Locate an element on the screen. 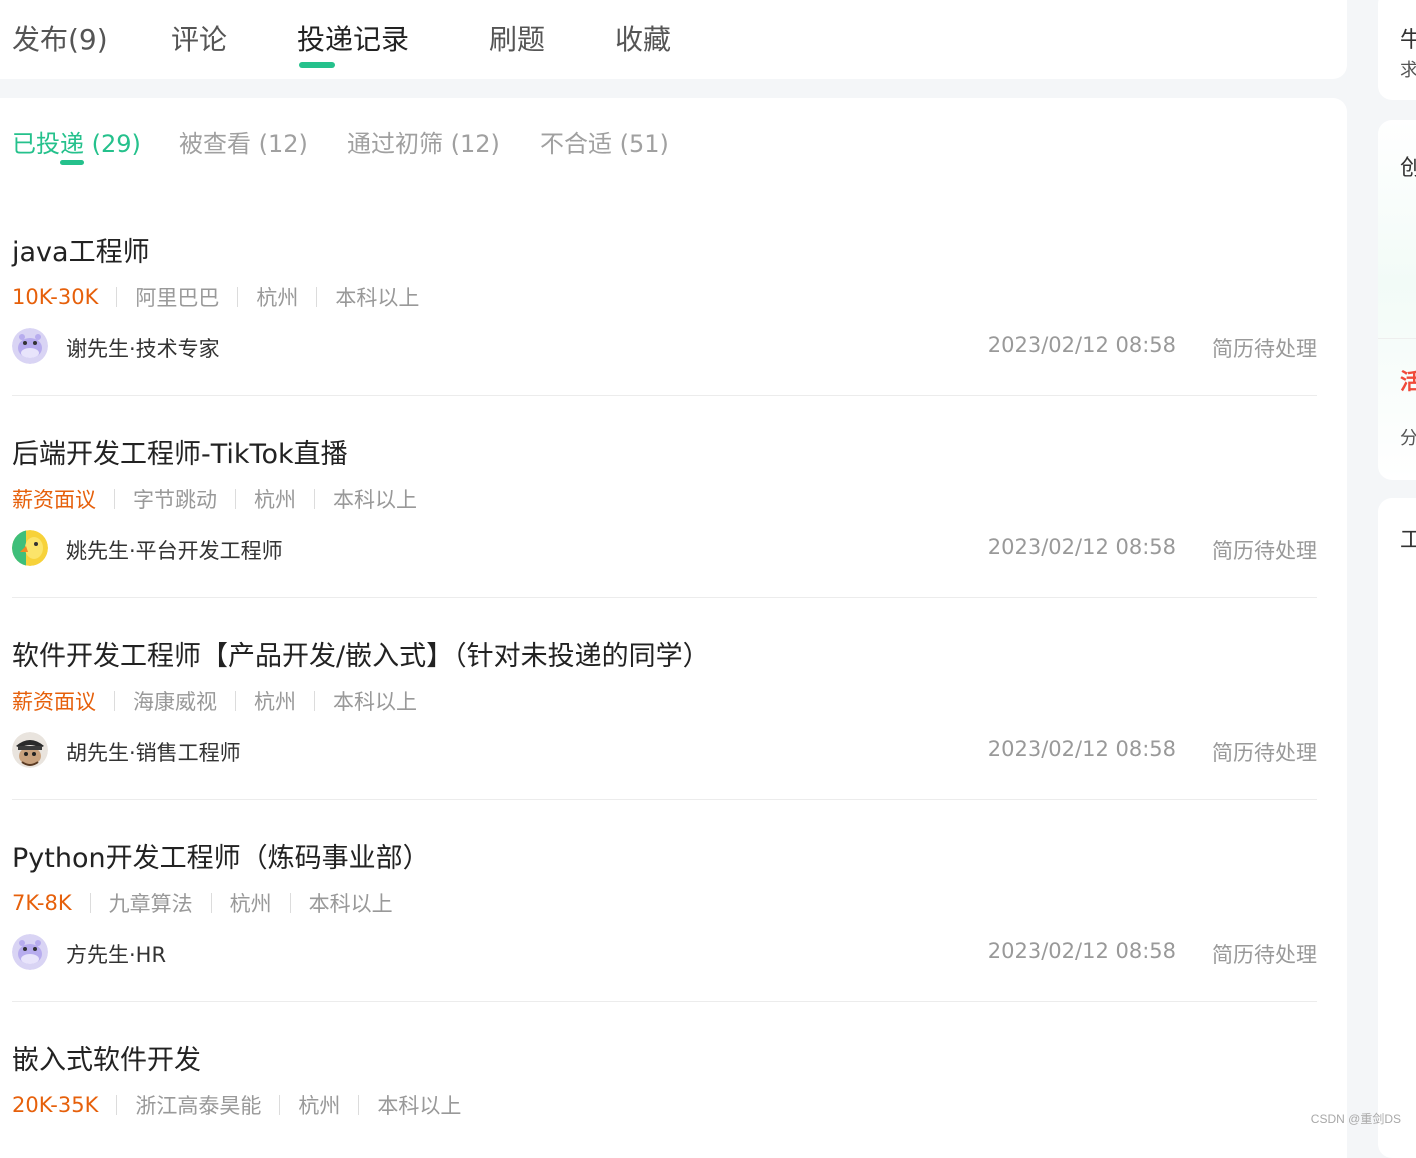 This screenshot has width=1416, height=1158. side-card-niuke: 牛 求 is located at coordinates (1397, 50).